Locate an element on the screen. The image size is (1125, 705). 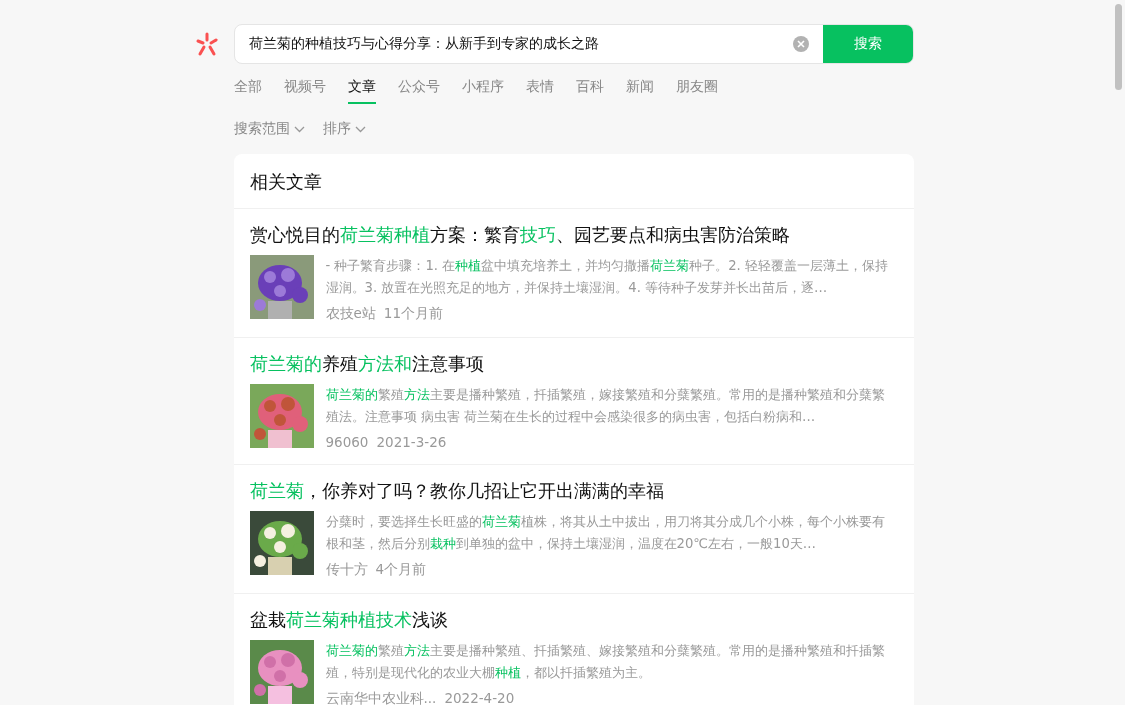
search-button: 搜索 is located at coordinates (867, 44).